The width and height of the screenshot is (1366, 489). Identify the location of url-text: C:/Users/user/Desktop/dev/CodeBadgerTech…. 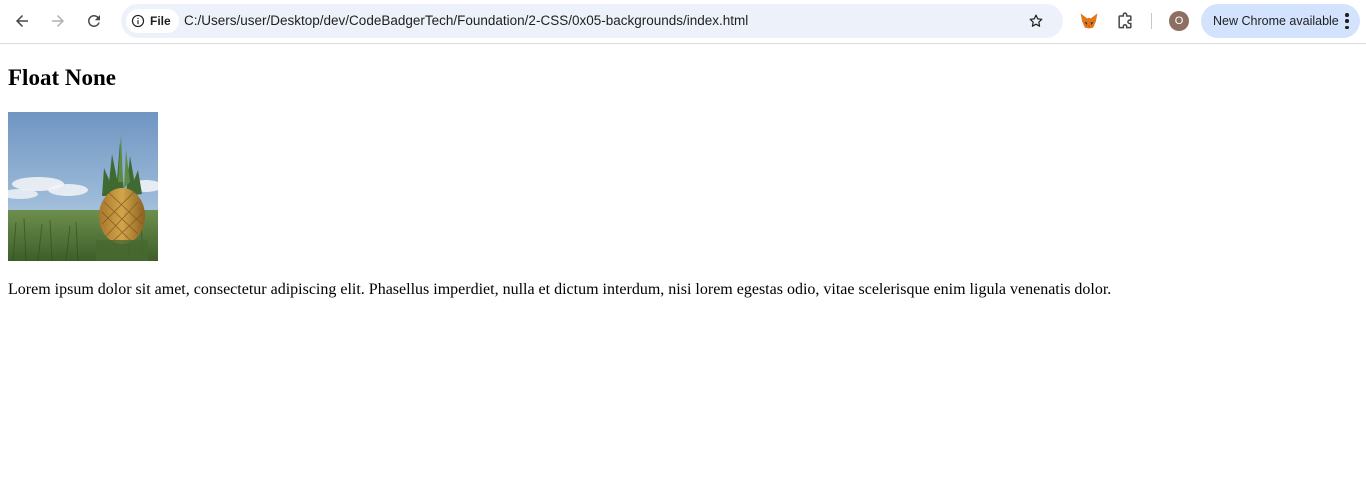
(466, 20).